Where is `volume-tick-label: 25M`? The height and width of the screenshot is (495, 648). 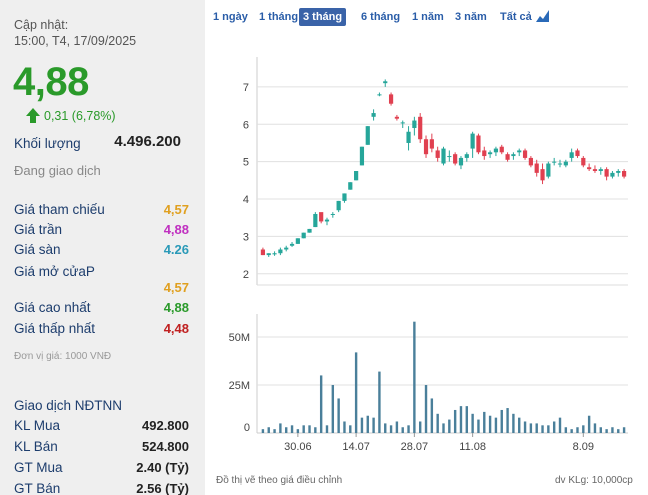
volume-tick-label: 25M is located at coordinates (239, 386).